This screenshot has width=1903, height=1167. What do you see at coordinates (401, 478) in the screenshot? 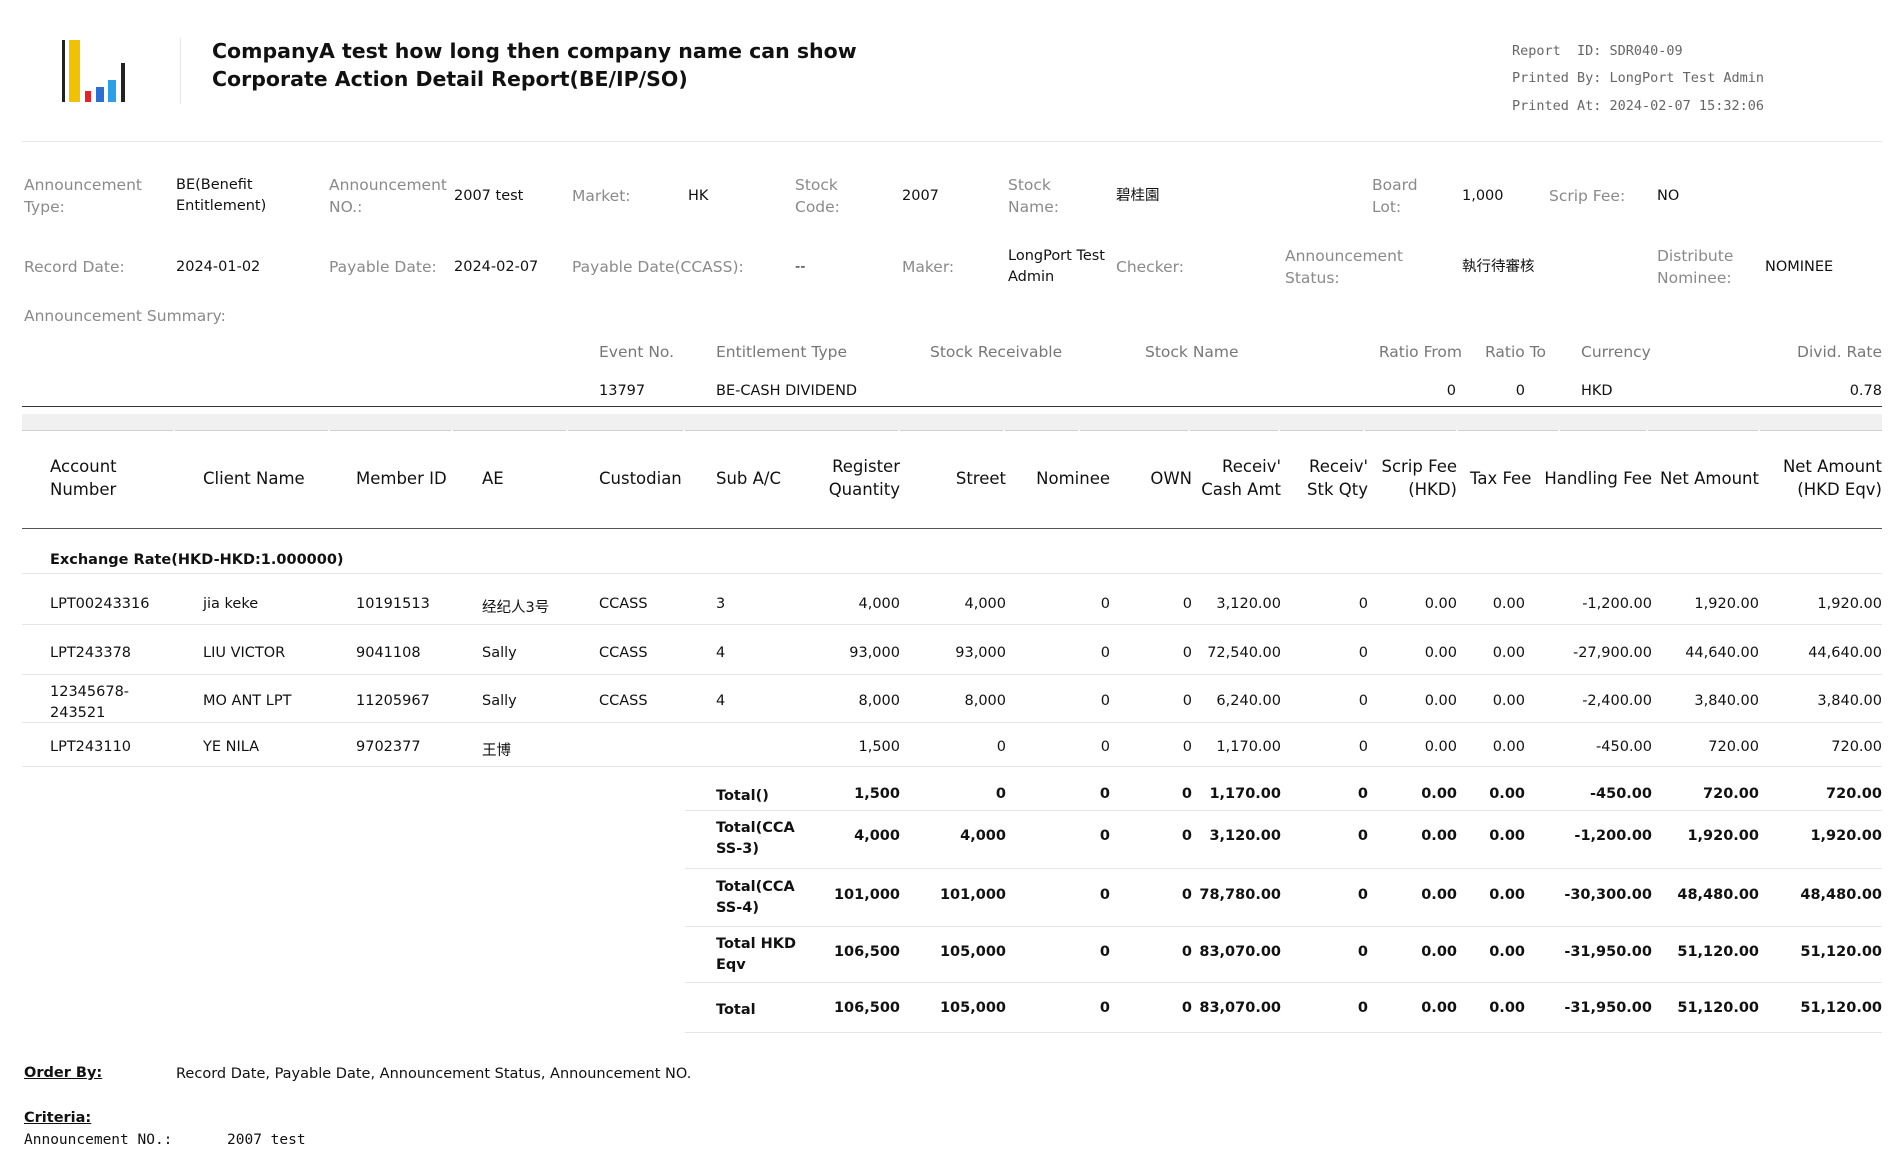
I see `column-header: Member ID` at bounding box center [401, 478].